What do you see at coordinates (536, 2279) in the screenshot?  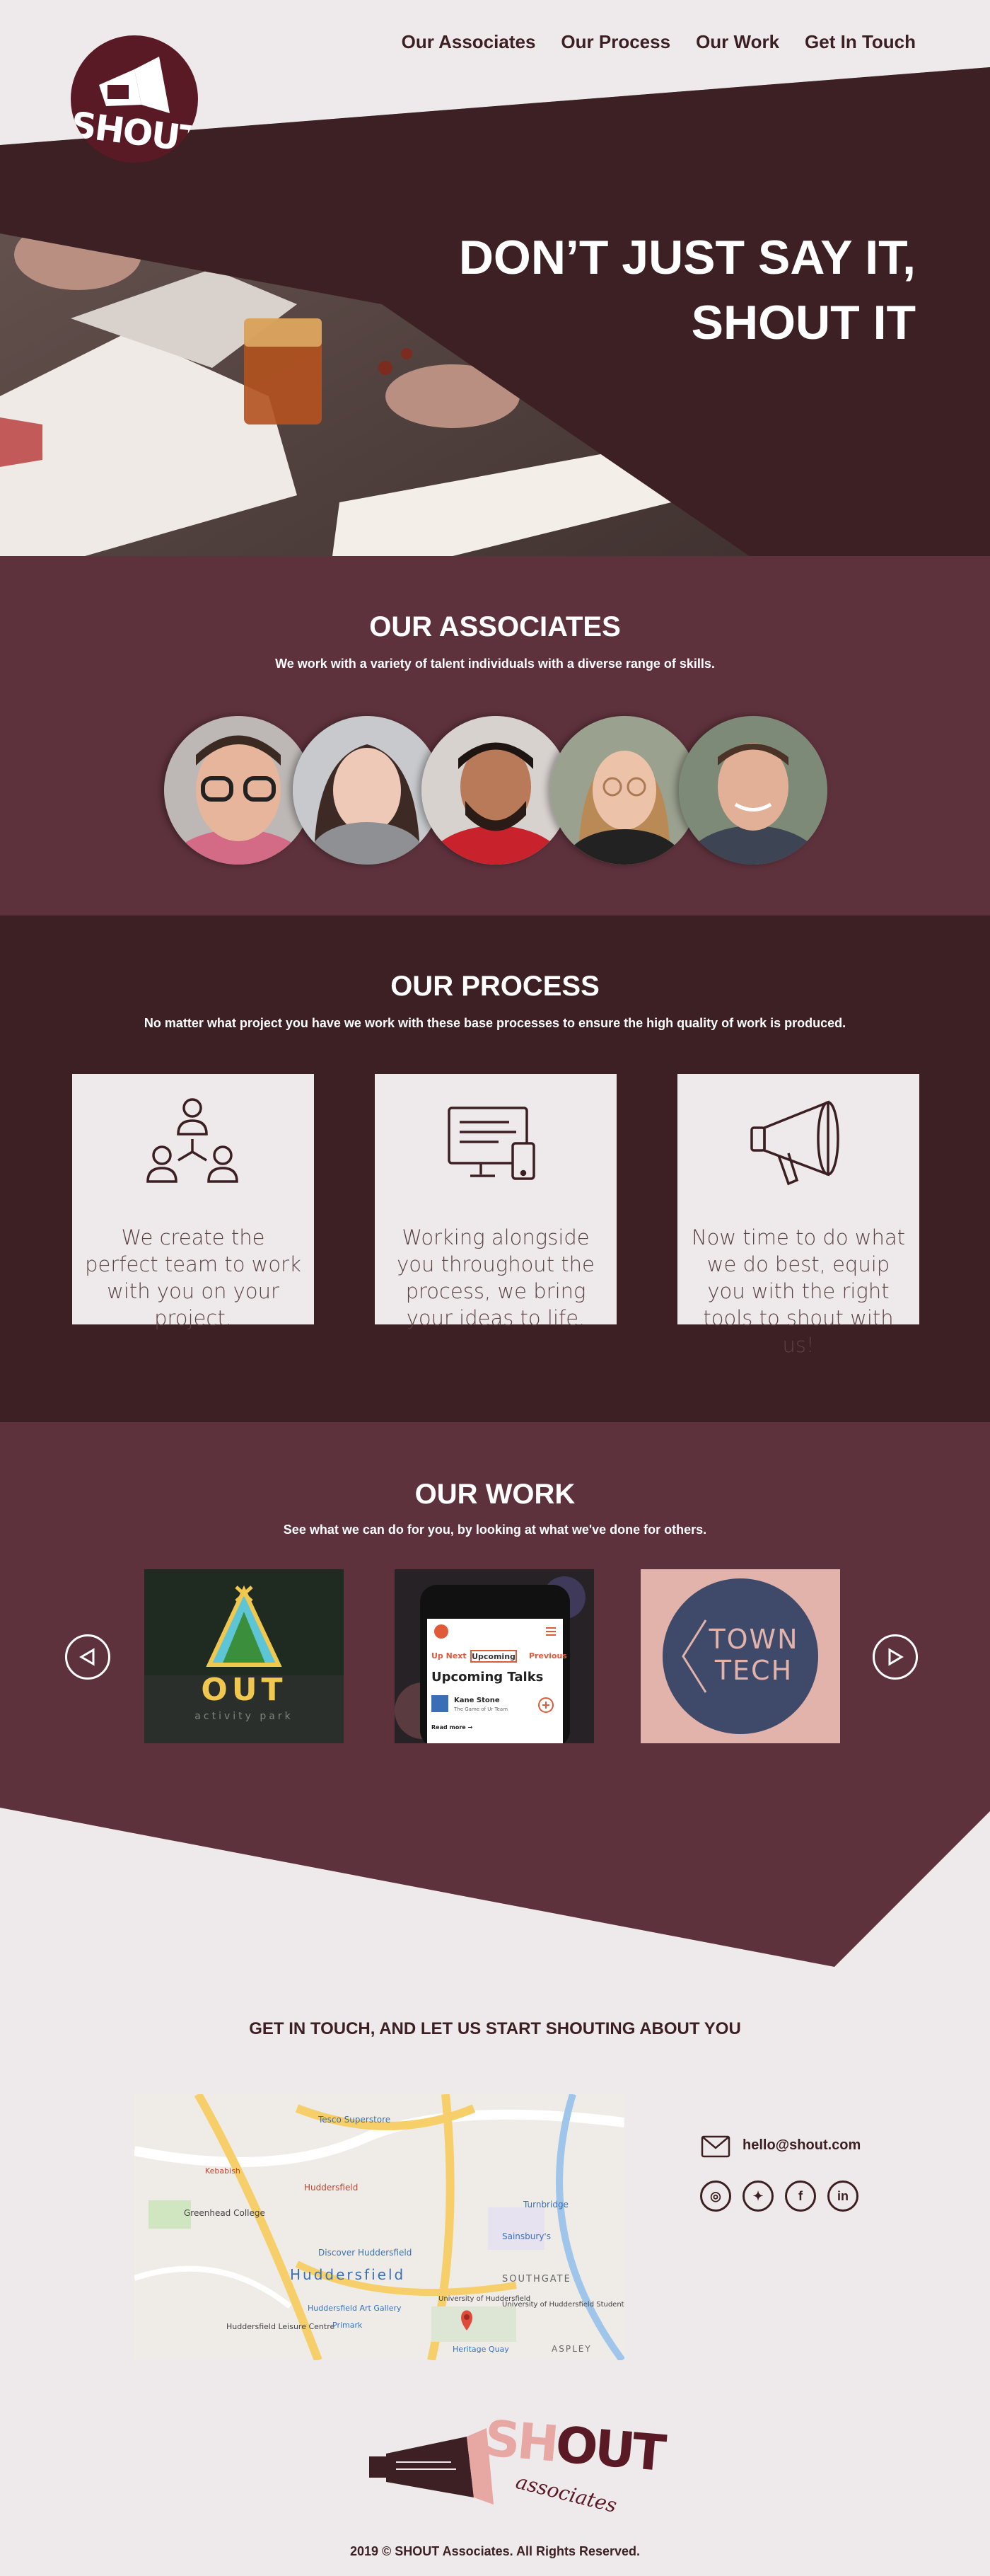 I see `map-label-southgate: SOUTHGATE` at bounding box center [536, 2279].